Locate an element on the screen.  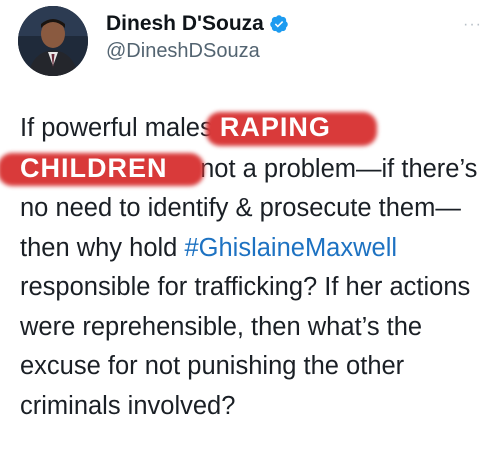
more-options-icon: ··· is located at coordinates (472, 25).